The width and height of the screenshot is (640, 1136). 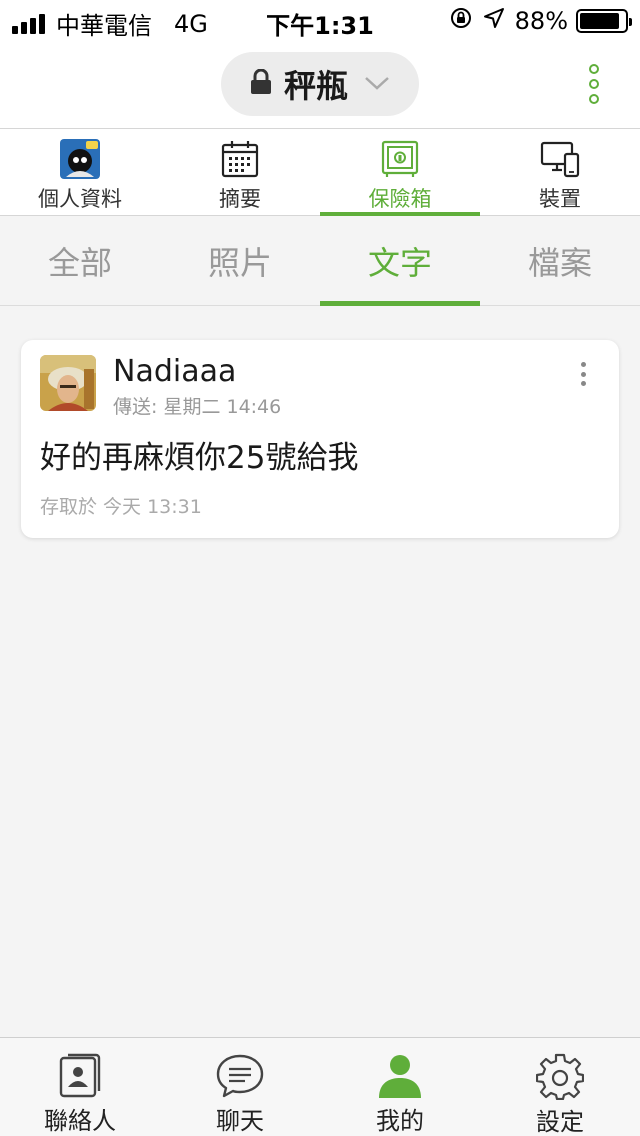 What do you see at coordinates (594, 84) in the screenshot?
I see `more-vertical-icon` at bounding box center [594, 84].